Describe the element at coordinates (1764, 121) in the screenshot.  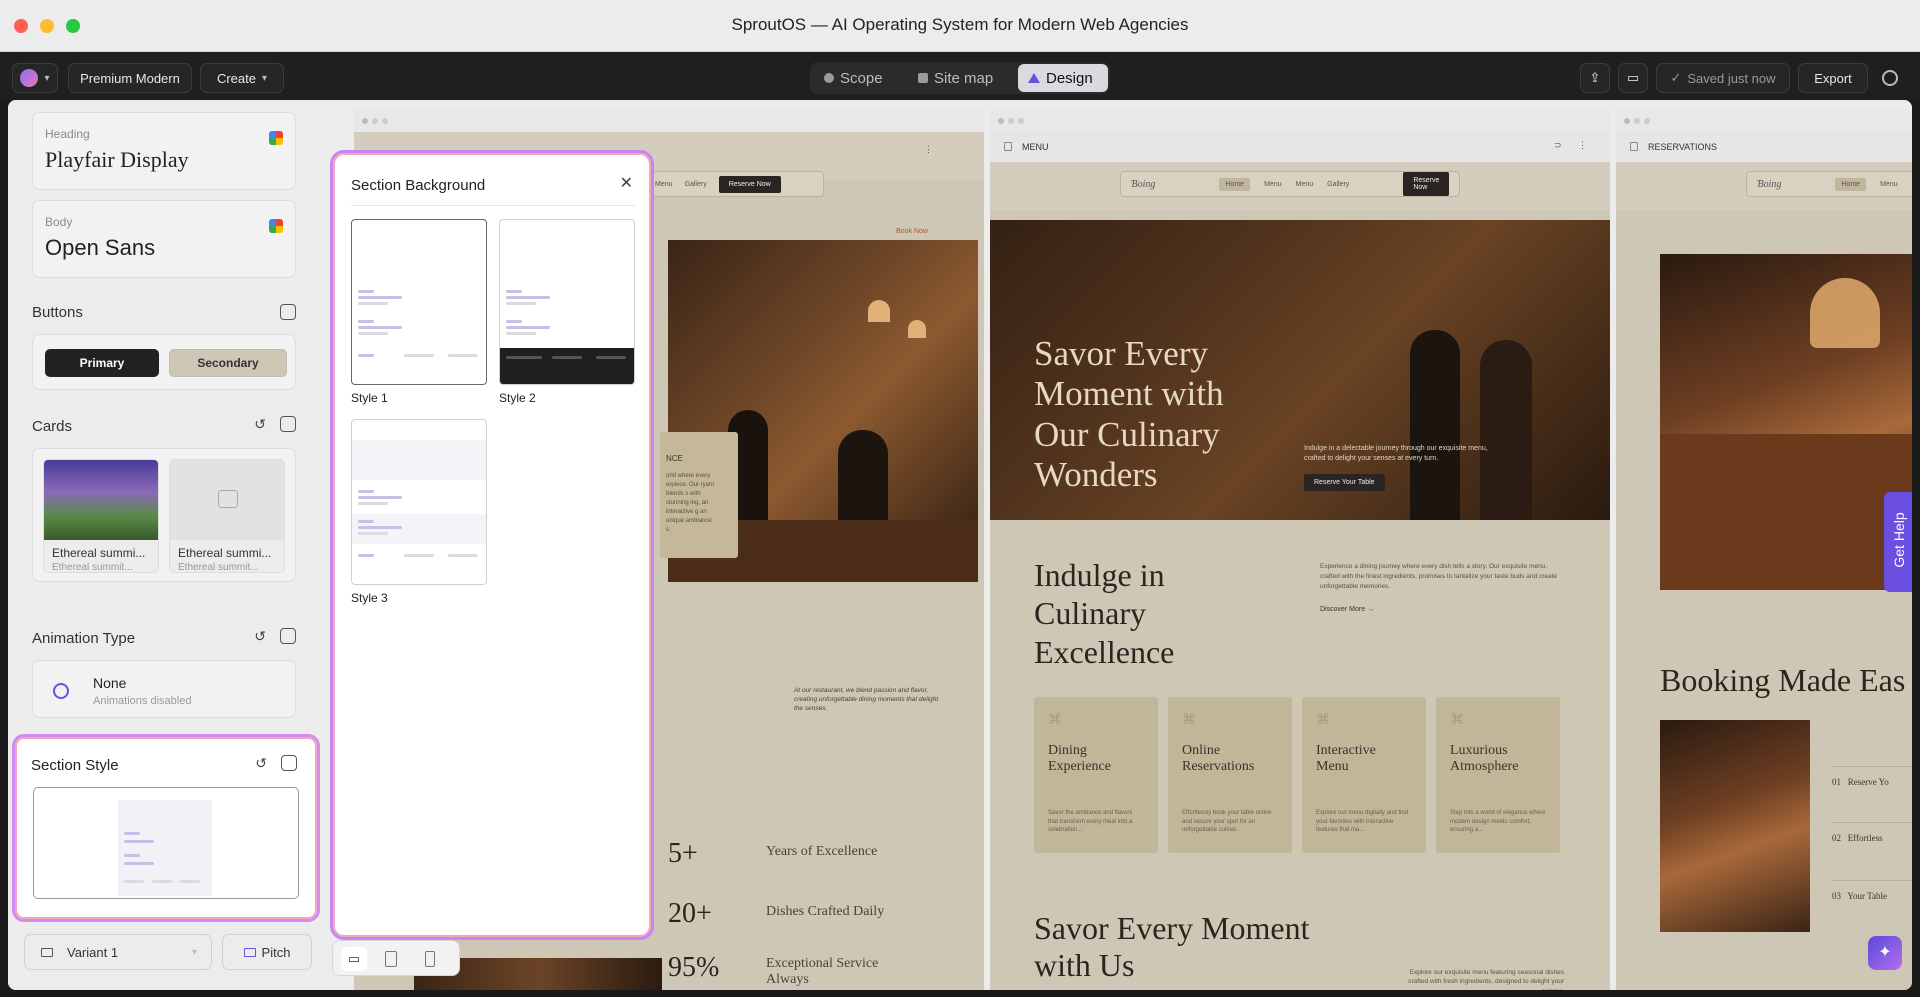
I see `preview-chrome` at that location.